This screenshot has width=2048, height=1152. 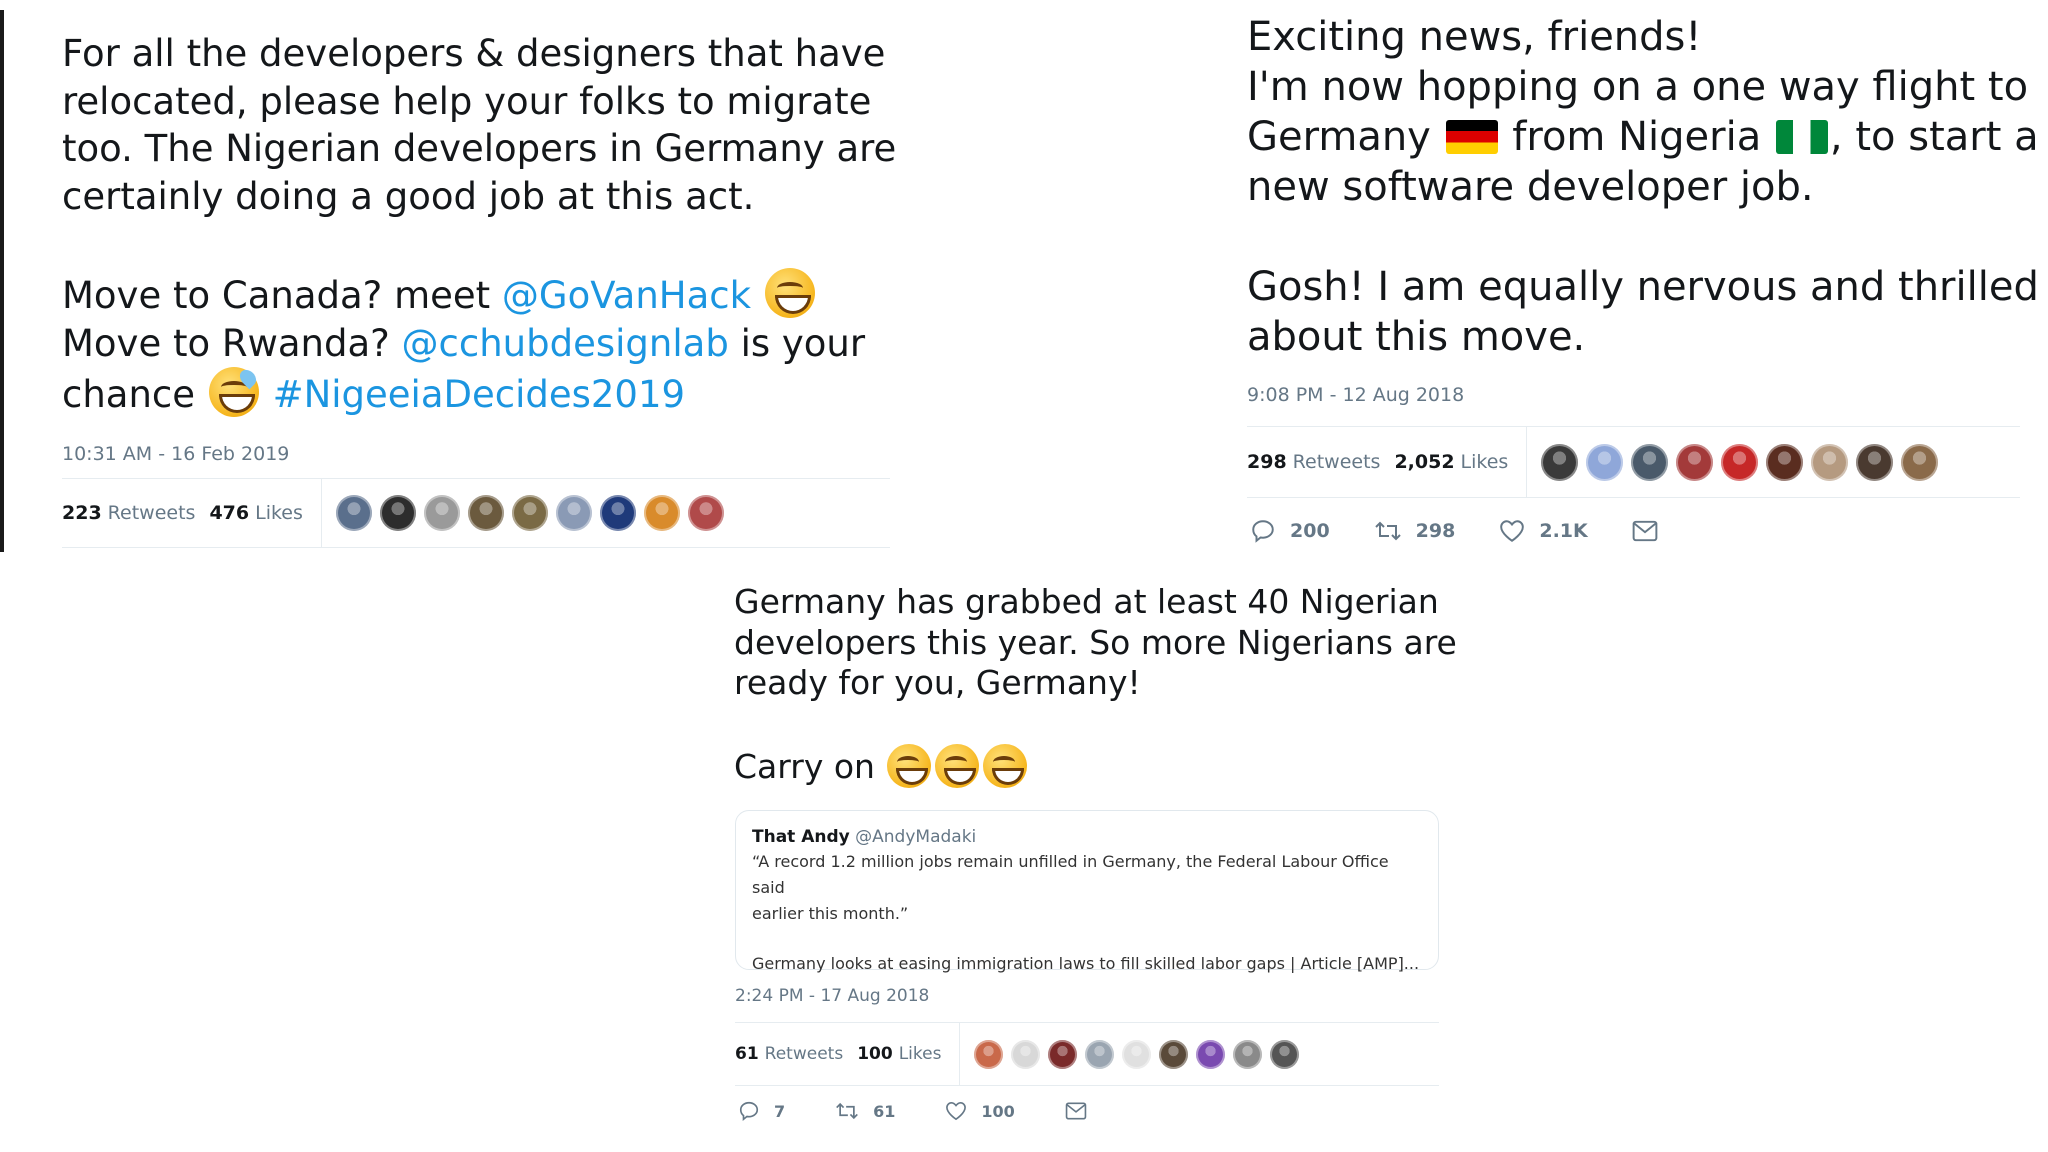 What do you see at coordinates (229, 513) in the screenshot?
I see `likes-count: 476` at bounding box center [229, 513].